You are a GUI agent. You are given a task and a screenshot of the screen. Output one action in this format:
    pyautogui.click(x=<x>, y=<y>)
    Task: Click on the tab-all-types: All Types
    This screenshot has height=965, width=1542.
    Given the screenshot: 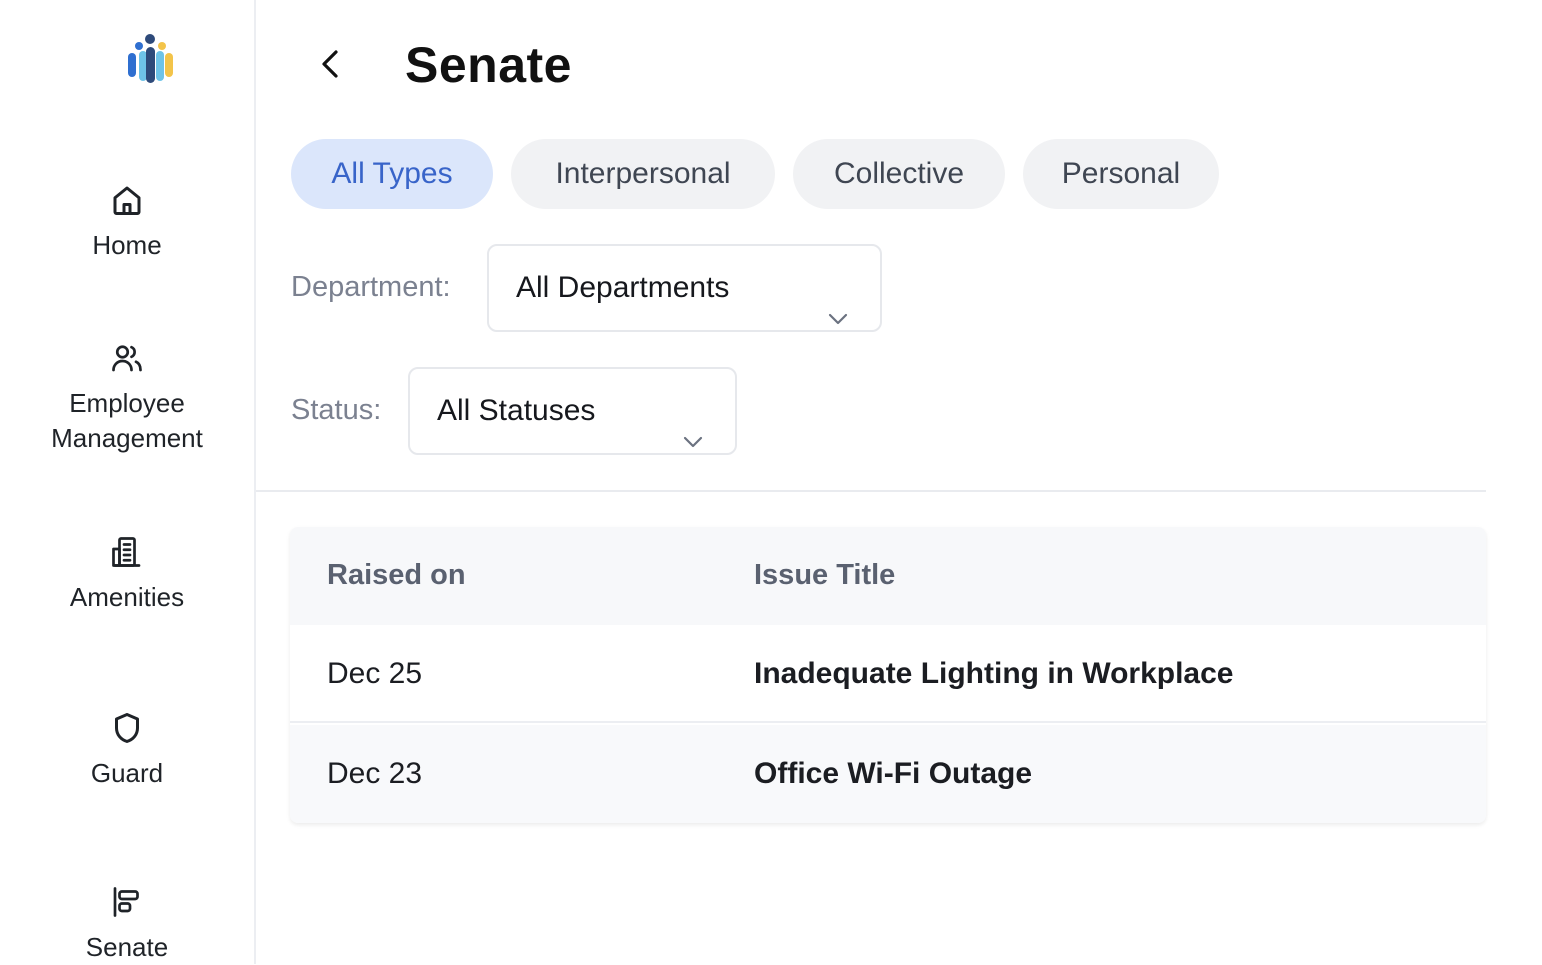 What is the action you would take?
    pyautogui.click(x=392, y=174)
    